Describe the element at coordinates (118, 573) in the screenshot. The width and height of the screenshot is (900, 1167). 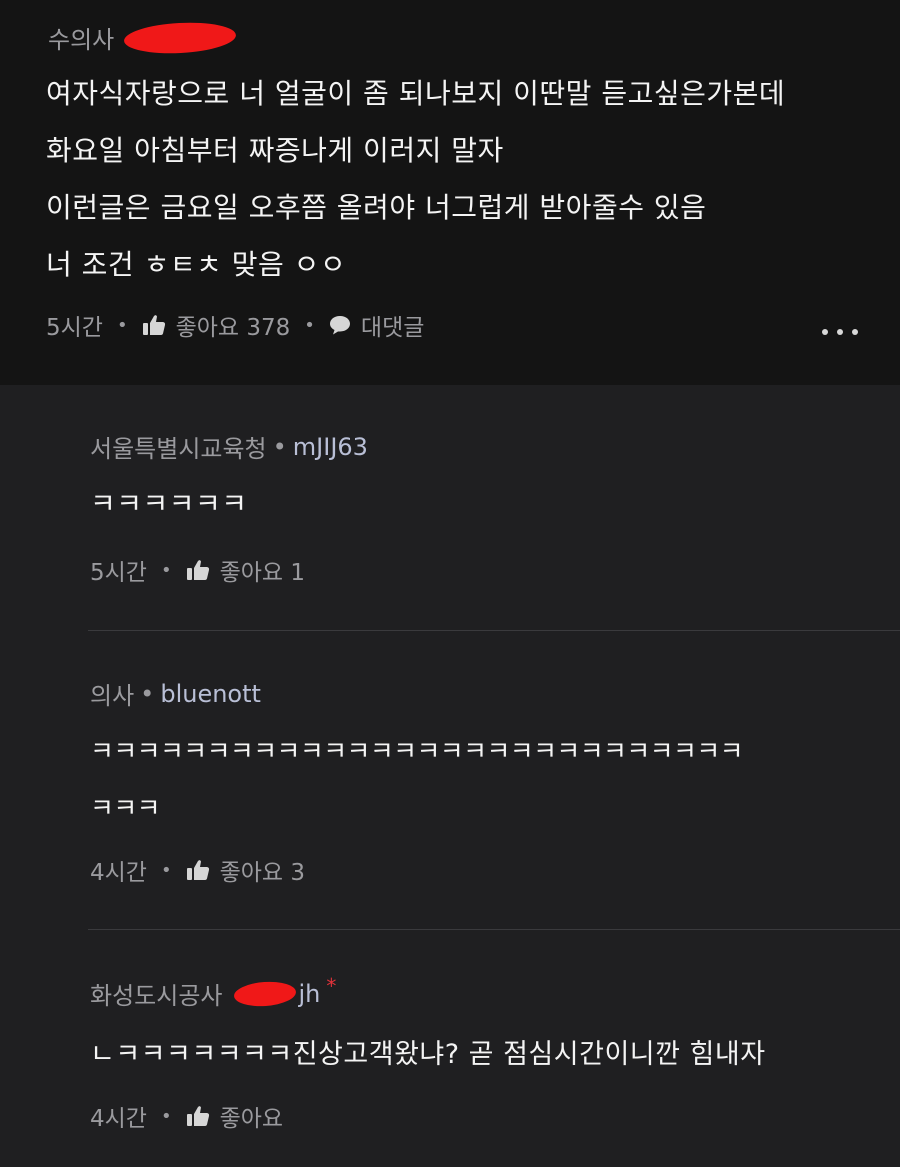
I see `reply-time: 5시간` at that location.